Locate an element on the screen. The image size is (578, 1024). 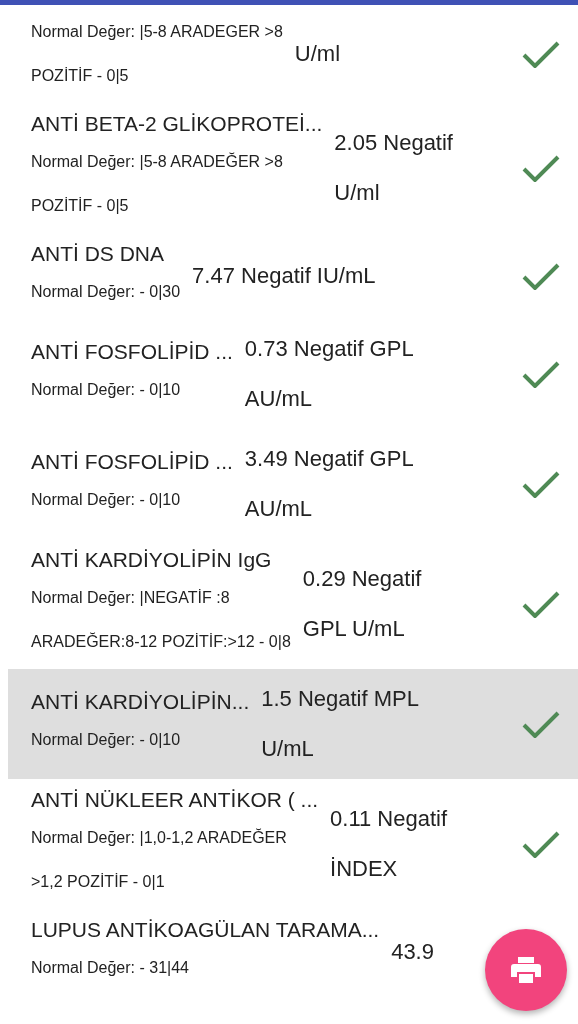
result-row: ANTİ BETA-2 GLİKOPROTEİ... Normal Değer: |5-8 ARADEĞER >8 POZİTİF - 0|5 2.05 Negatif U/ml is located at coordinates (289, 168).